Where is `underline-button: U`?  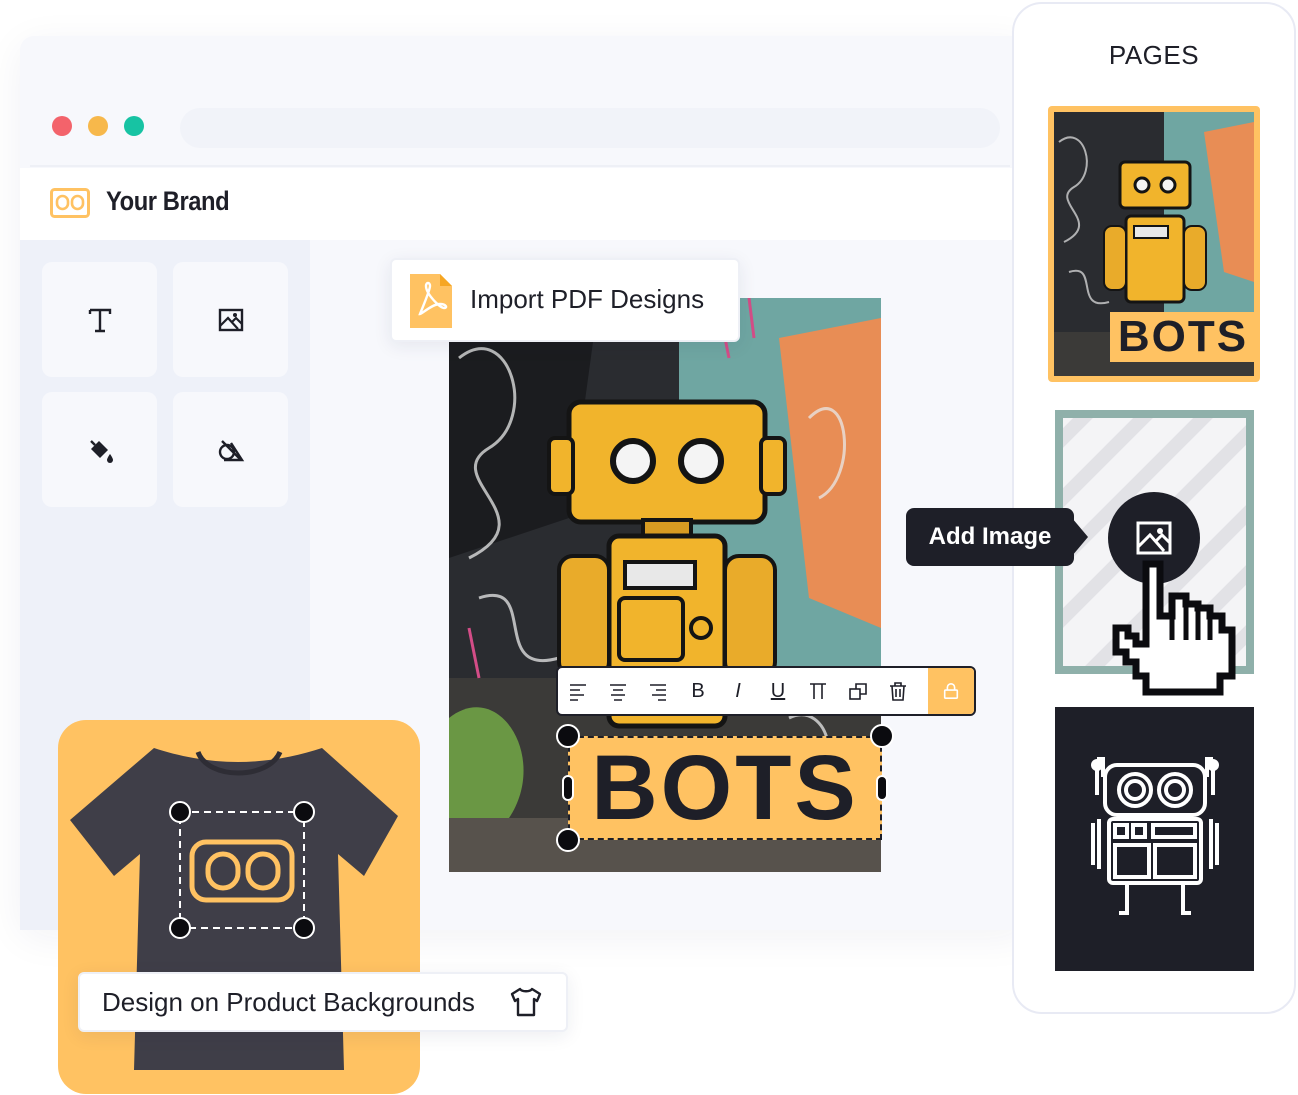 underline-button: U is located at coordinates (778, 691).